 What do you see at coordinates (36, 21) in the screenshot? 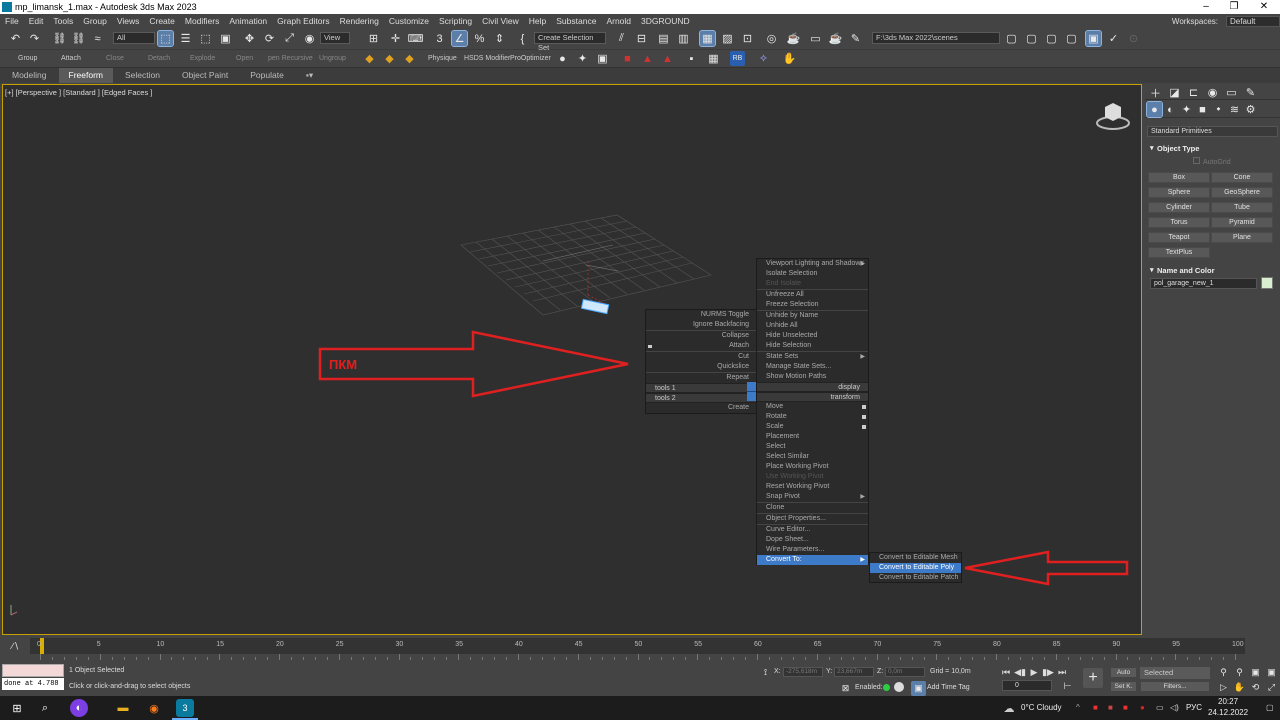
I see `menu-edit: Edit` at bounding box center [36, 21].